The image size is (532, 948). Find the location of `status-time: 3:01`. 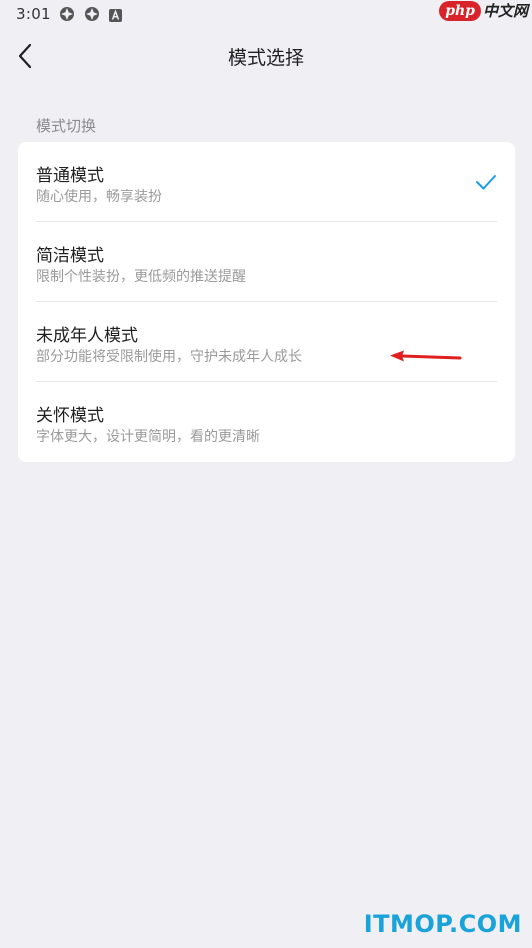

status-time: 3:01 is located at coordinates (33, 14).